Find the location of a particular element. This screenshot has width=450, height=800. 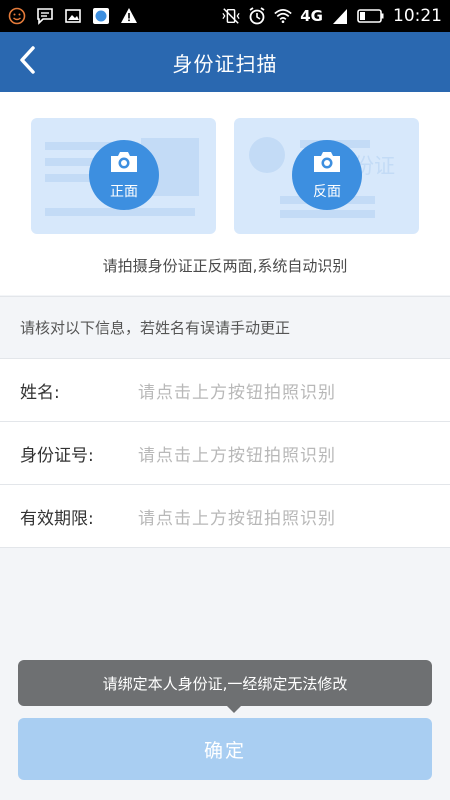

front-label: 正面 is located at coordinates (124, 191).